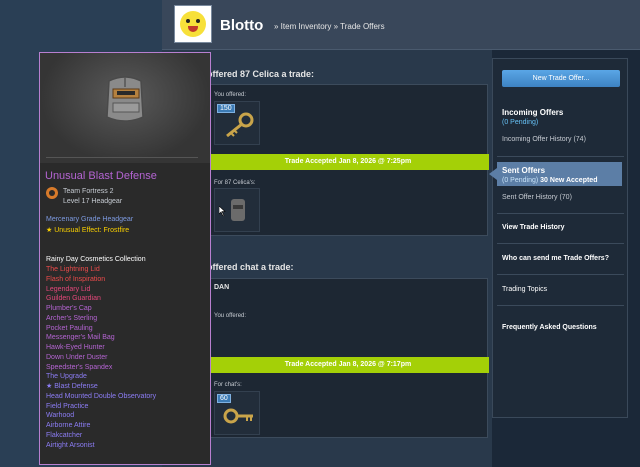 Image resolution: width=640 pixels, height=467 pixels. I want to click on selected-arrow-icon, so click(493, 174).